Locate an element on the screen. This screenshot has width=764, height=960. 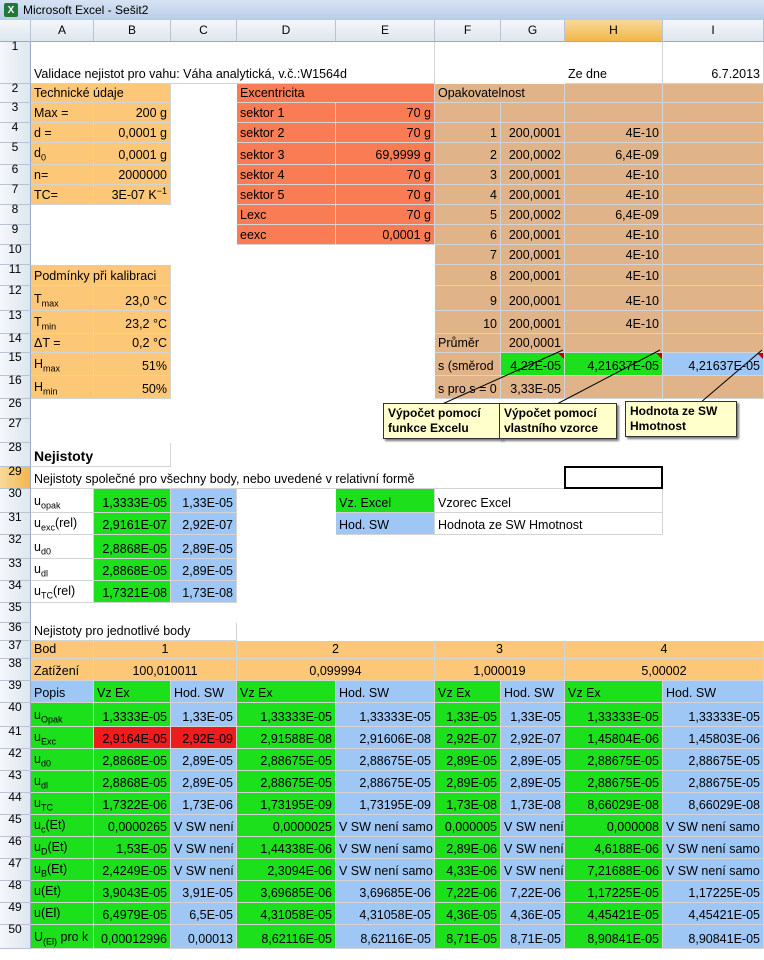
callout-note: Hodnota ze SW Hmotnost is located at coordinates (681, 419).